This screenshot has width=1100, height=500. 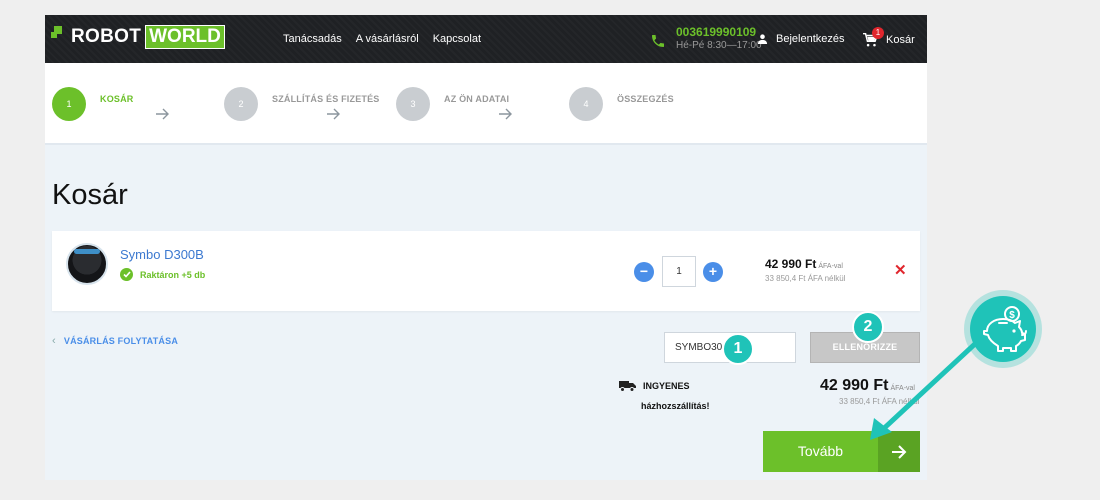 I want to click on phone-icon, so click(x=658, y=41).